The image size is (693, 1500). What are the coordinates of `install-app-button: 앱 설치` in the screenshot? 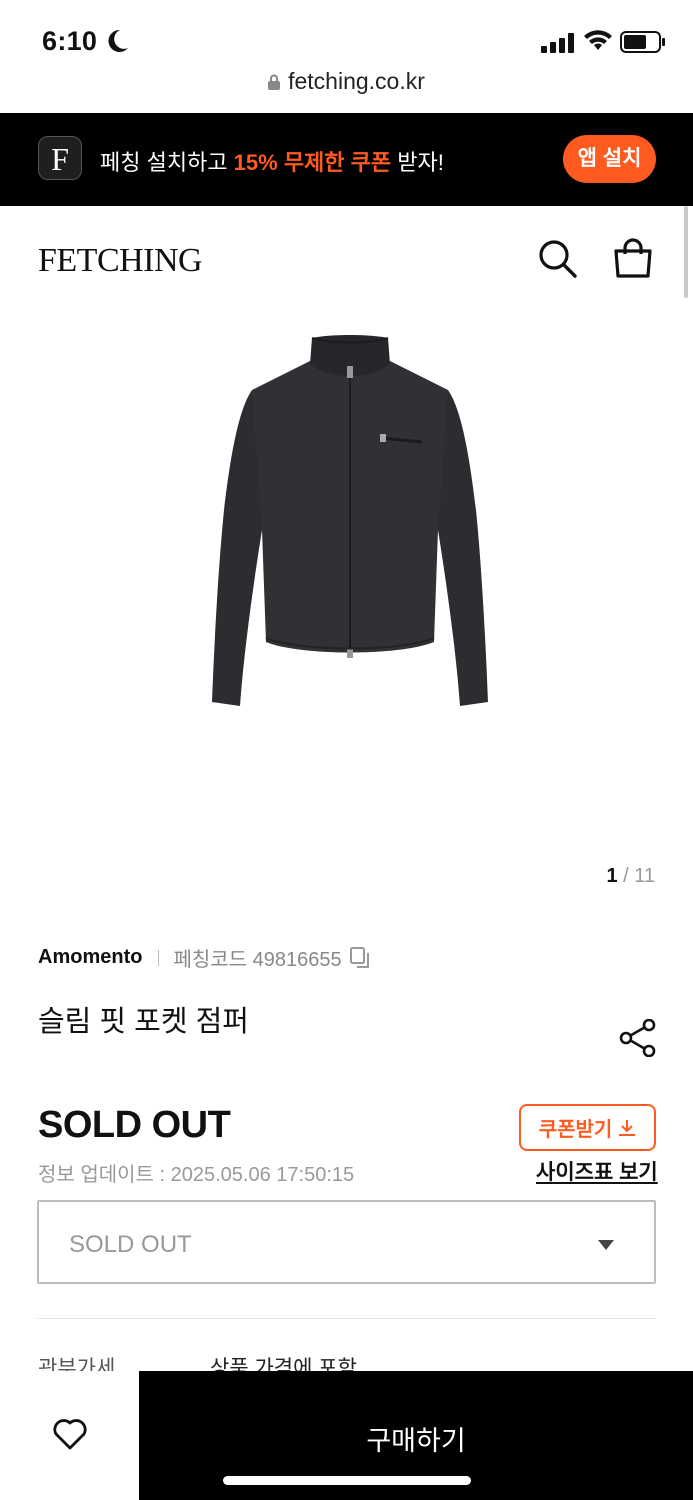 It's located at (609, 159).